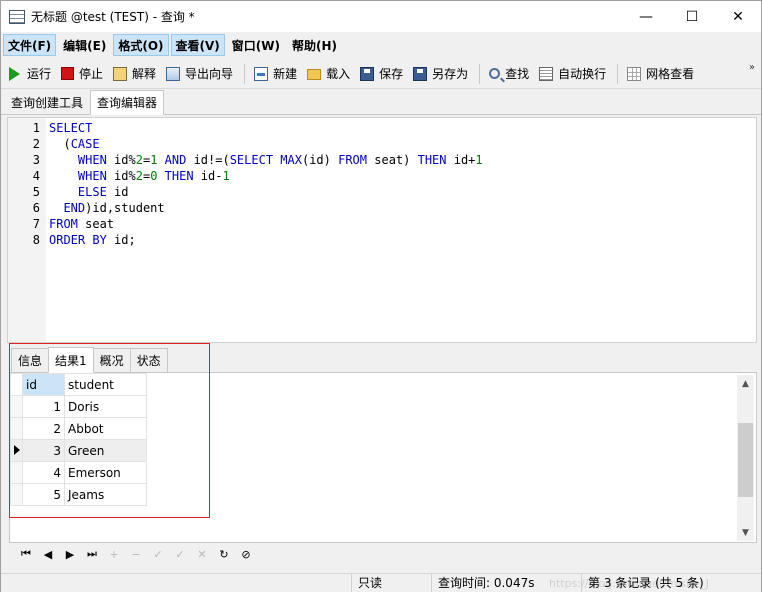 The image size is (762, 592). What do you see at coordinates (314, 45) in the screenshot?
I see `menu-help: 帮助(H)` at bounding box center [314, 45].